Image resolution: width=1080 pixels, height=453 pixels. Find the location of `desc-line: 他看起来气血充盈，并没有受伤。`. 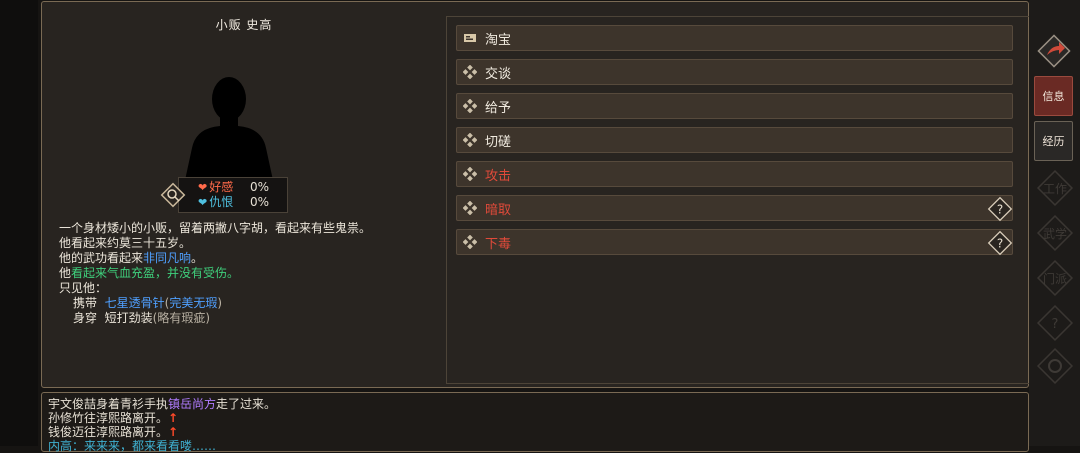

desc-line: 他看起来气血充盈，并没有受伤。 is located at coordinates (244, 273).